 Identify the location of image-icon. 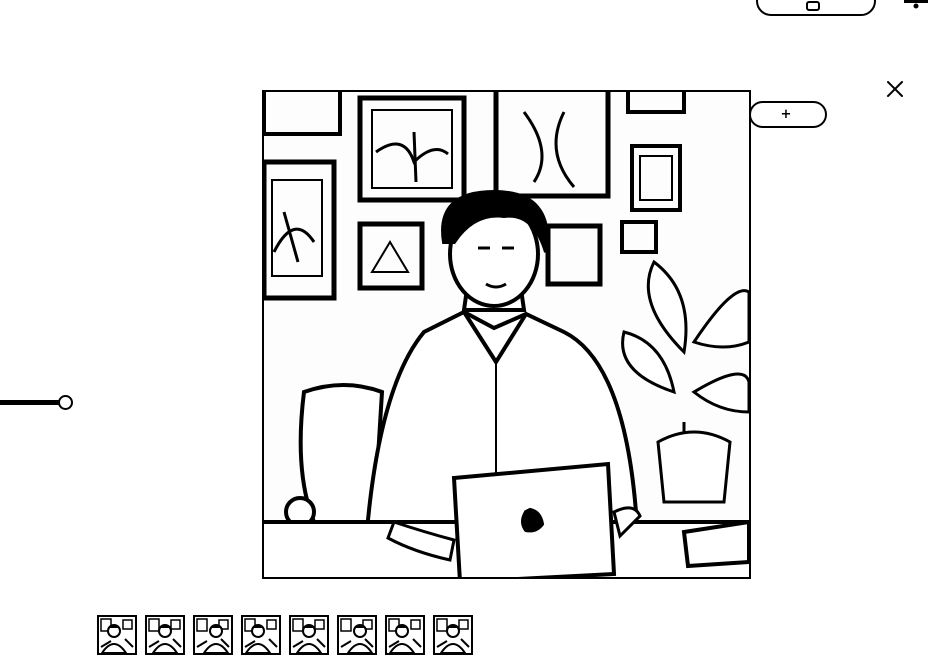
(813, 6).